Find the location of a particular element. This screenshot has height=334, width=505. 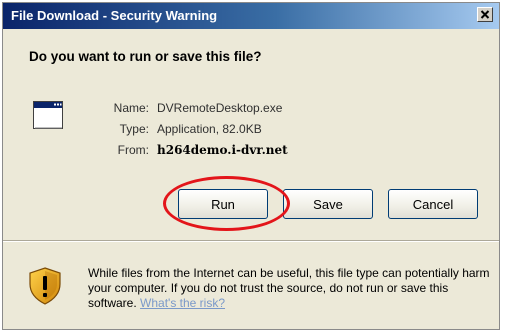

run-button: Run is located at coordinates (223, 204).